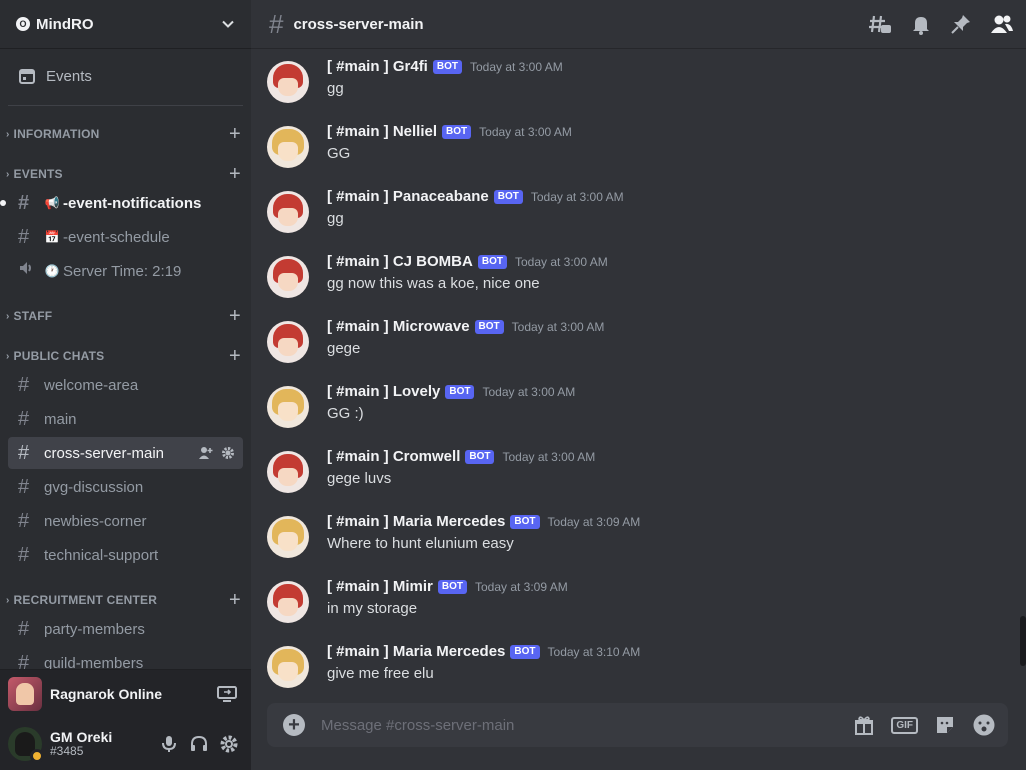  Describe the element at coordinates (420, 543) in the screenshot. I see `message-text: Where to hunt elunium easy` at that location.